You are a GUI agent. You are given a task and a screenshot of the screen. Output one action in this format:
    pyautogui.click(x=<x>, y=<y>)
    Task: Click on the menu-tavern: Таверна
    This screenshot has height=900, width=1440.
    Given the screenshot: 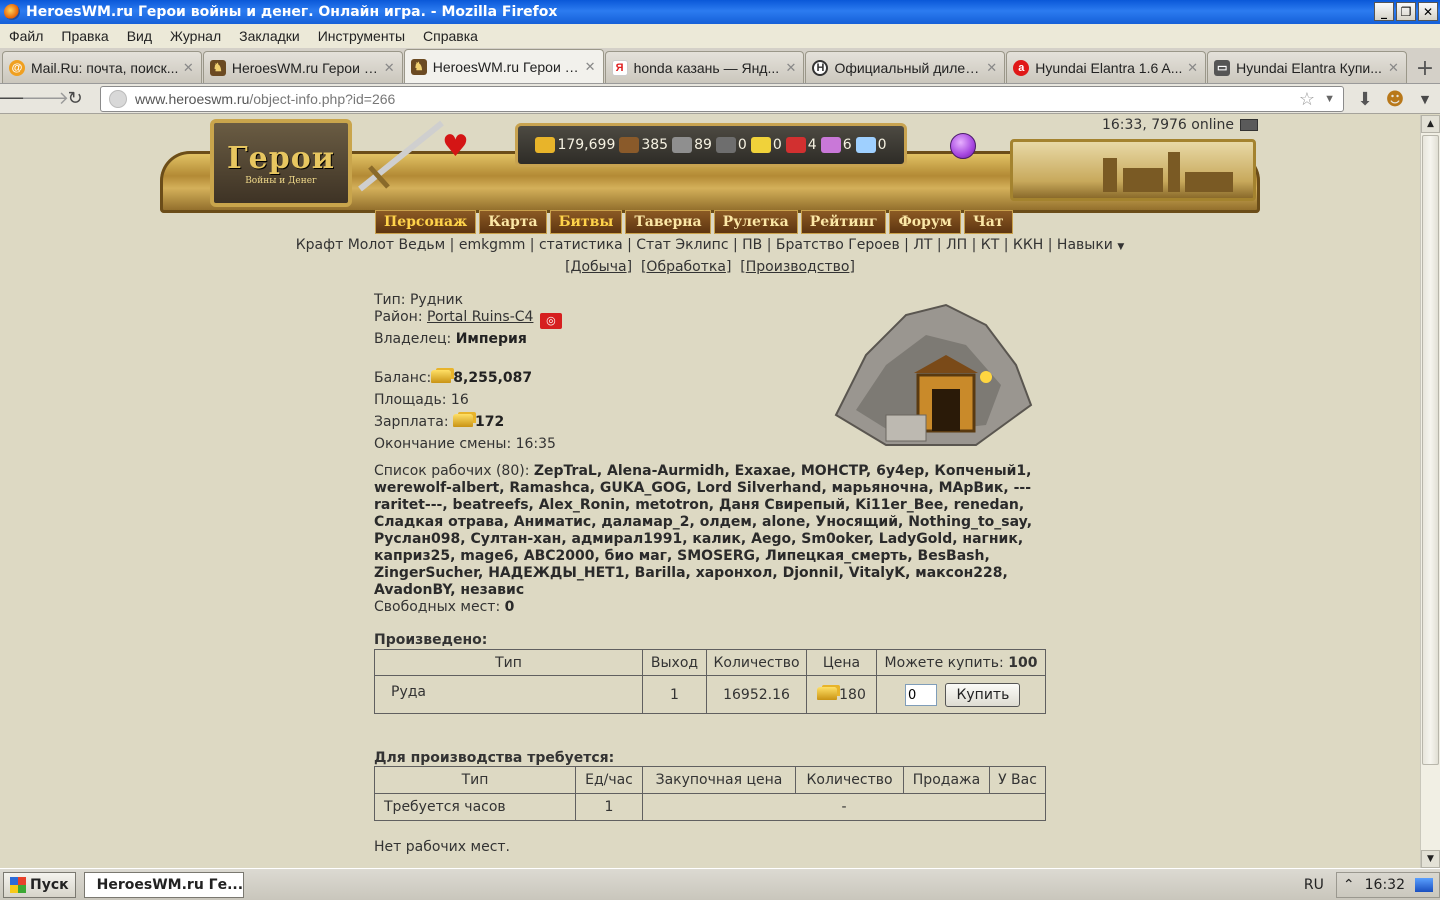 What is the action you would take?
    pyautogui.click(x=668, y=222)
    